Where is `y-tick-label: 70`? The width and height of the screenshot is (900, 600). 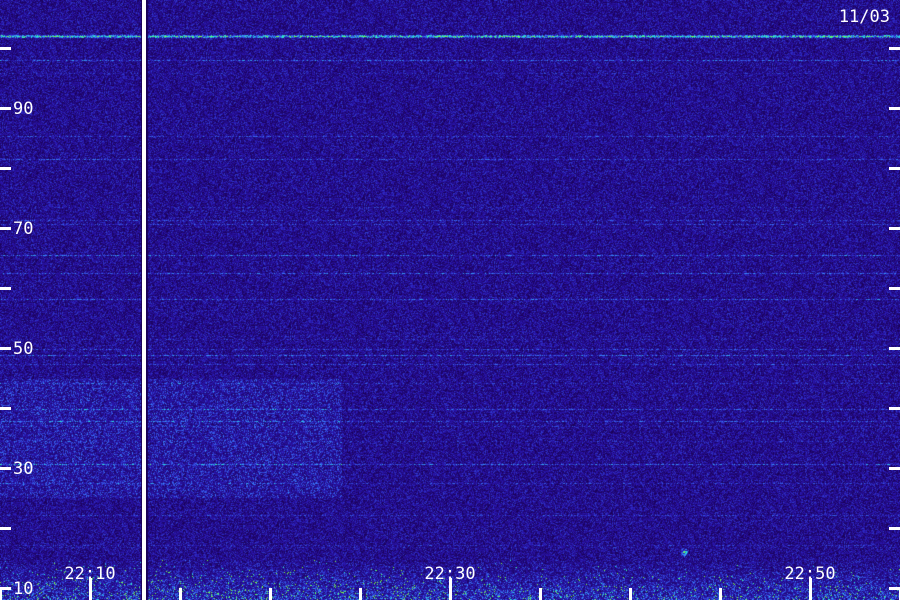
y-tick-label: 70 is located at coordinates (23, 229).